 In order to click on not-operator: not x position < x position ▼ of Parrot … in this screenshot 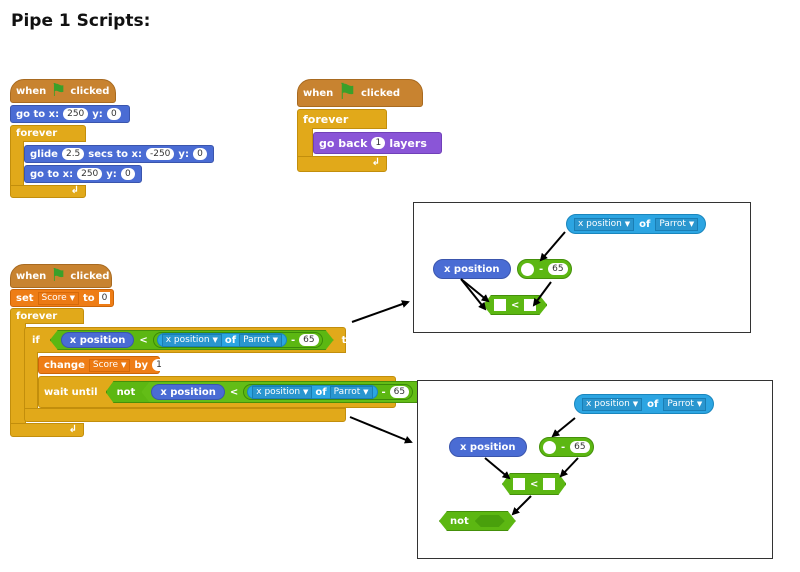, I will do `click(270, 392)`.